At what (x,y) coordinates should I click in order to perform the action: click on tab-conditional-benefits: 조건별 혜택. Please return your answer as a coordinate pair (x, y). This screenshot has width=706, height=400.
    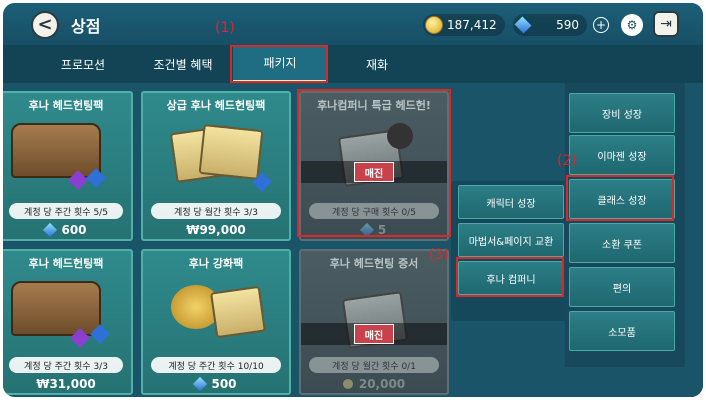
    Looking at the image, I should click on (183, 64).